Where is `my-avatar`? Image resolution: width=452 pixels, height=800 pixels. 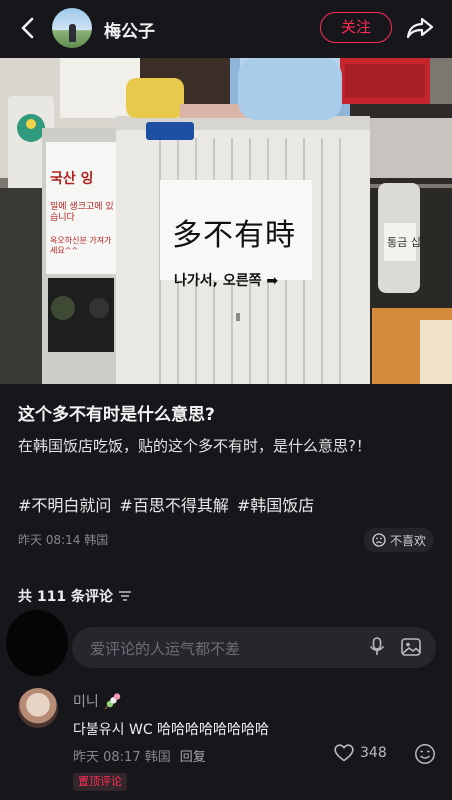 my-avatar is located at coordinates (37, 643).